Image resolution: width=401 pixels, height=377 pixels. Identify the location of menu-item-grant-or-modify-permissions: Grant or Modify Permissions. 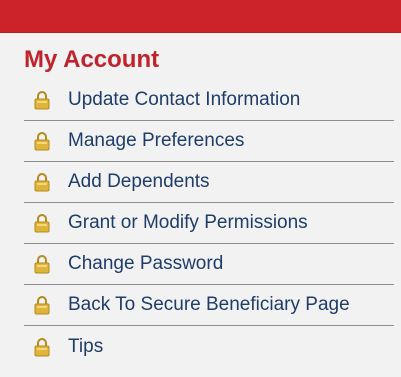
(209, 223).